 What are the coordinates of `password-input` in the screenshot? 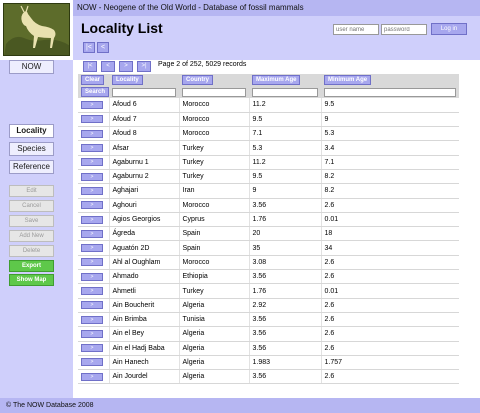 It's located at (404, 29).